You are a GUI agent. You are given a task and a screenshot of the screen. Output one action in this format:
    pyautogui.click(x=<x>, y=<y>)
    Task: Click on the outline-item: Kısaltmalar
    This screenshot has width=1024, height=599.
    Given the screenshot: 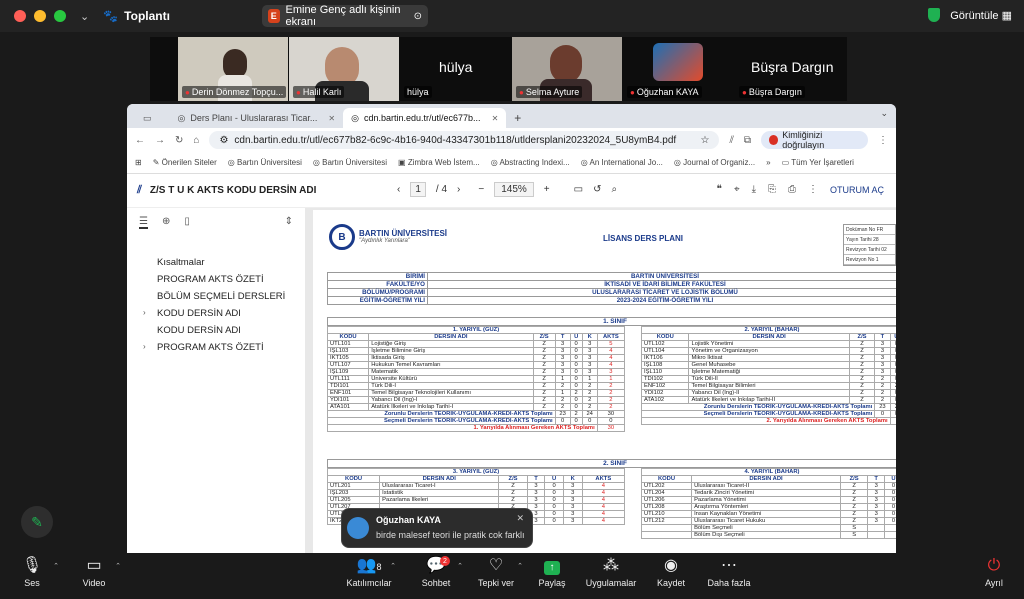 What is the action you would take?
    pyautogui.click(x=216, y=261)
    